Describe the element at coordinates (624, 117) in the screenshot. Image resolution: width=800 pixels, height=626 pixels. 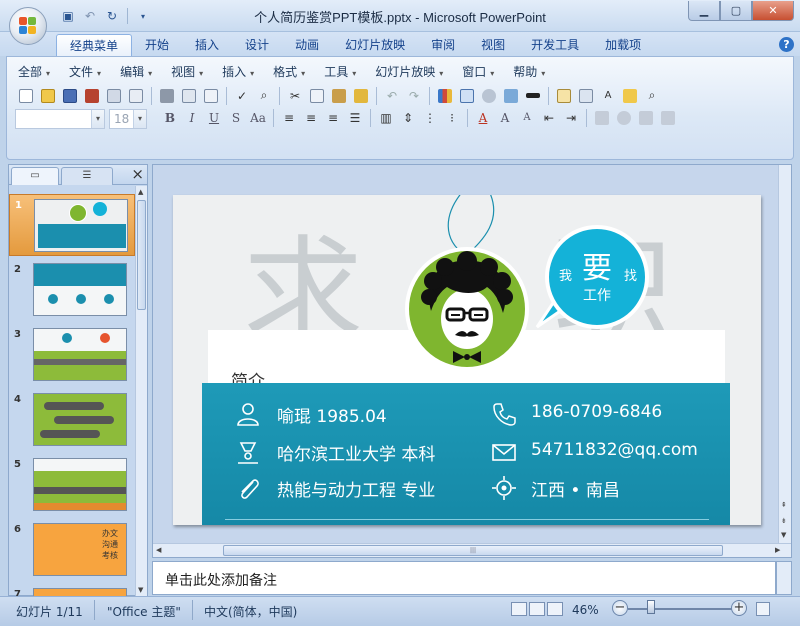
I see `shapes-icon` at that location.